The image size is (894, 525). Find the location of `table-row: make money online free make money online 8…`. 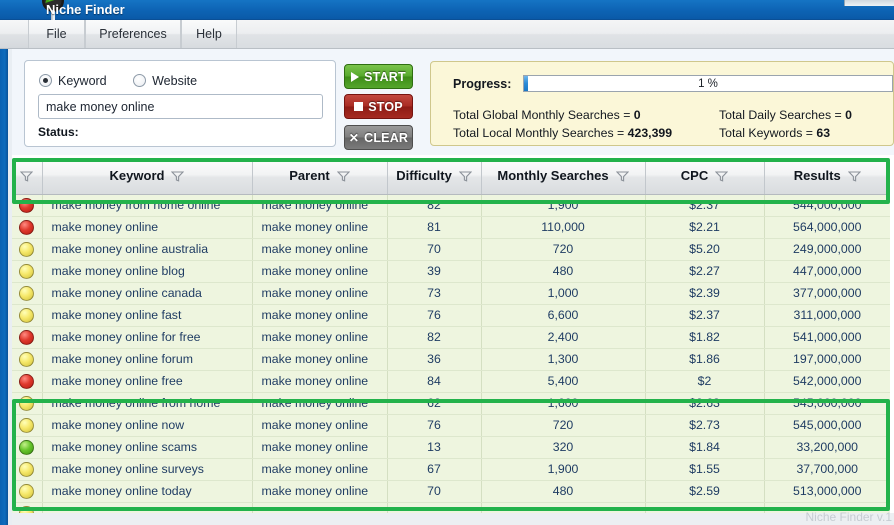

table-row: make money online free make money online 8… is located at coordinates (451, 381).